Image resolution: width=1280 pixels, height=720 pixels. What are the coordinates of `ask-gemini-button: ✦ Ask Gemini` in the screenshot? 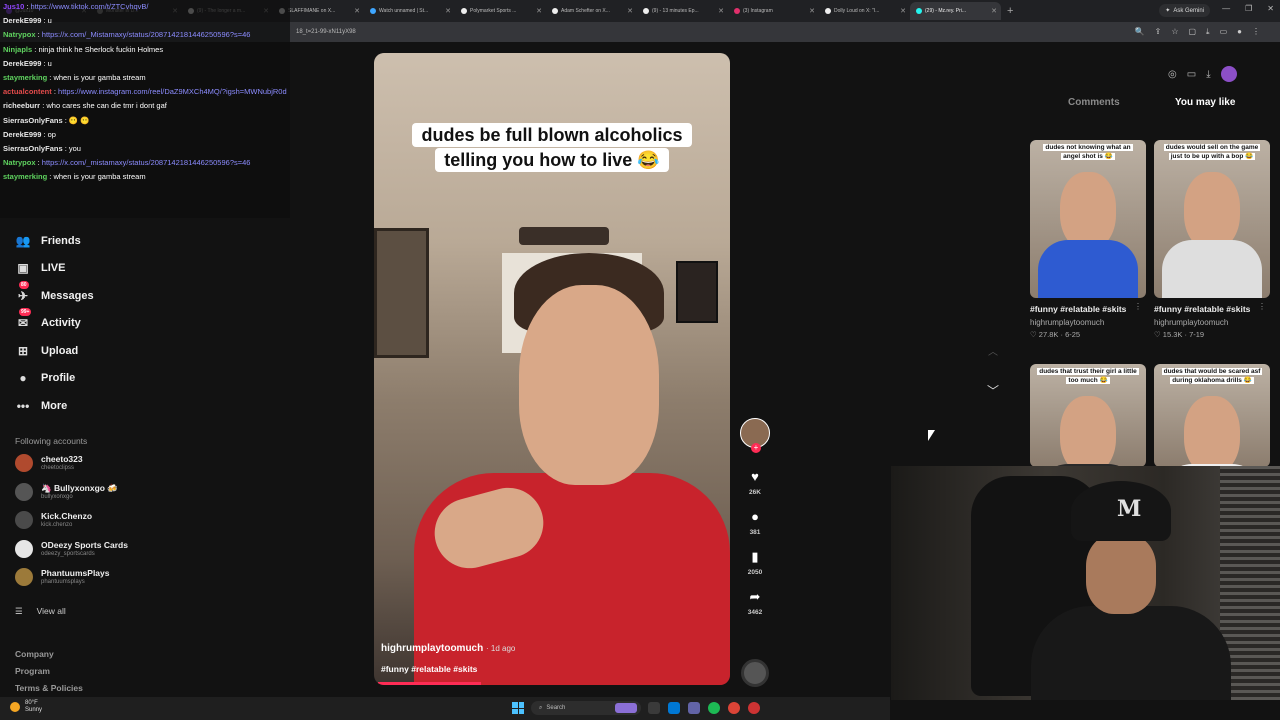 It's located at (1184, 10).